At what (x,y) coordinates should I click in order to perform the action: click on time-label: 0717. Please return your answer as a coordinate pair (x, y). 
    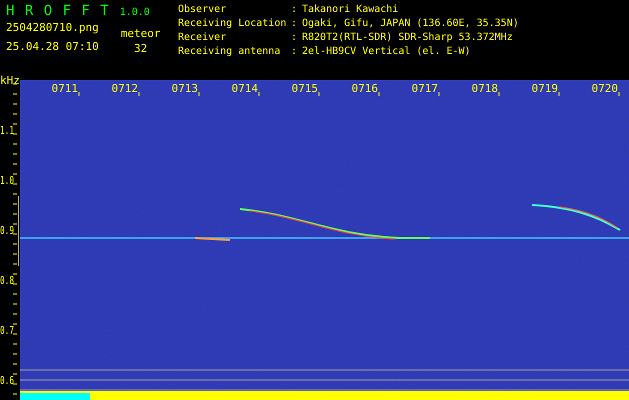
    Looking at the image, I should click on (425, 88).